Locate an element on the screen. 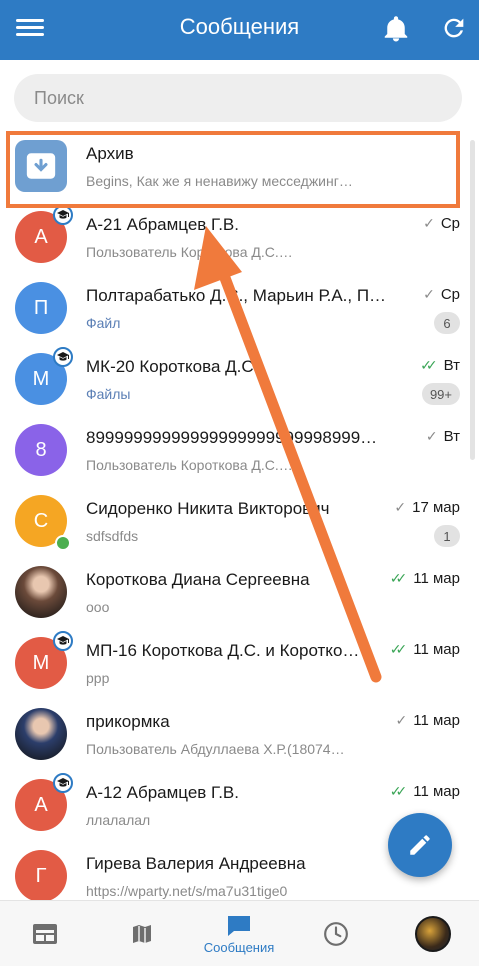 The width and height of the screenshot is (479, 966). calendar-icon is located at coordinates (45, 934).